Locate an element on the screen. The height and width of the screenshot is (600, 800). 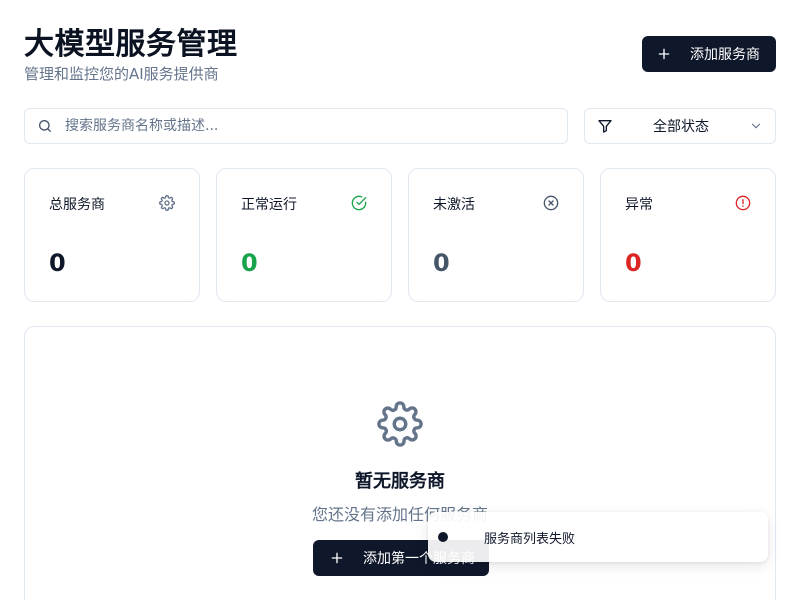
toast-status-icon is located at coordinates (443, 537).